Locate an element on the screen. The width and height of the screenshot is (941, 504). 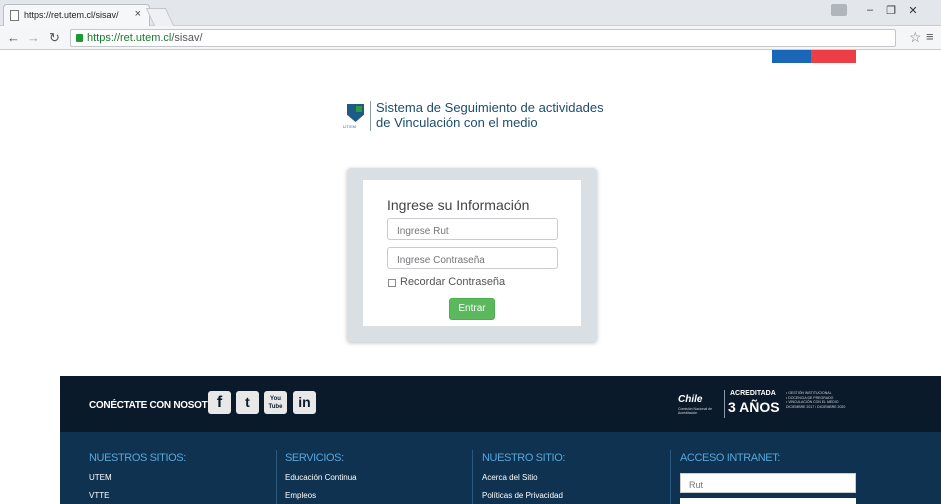
remember-checkbox is located at coordinates (392, 283).